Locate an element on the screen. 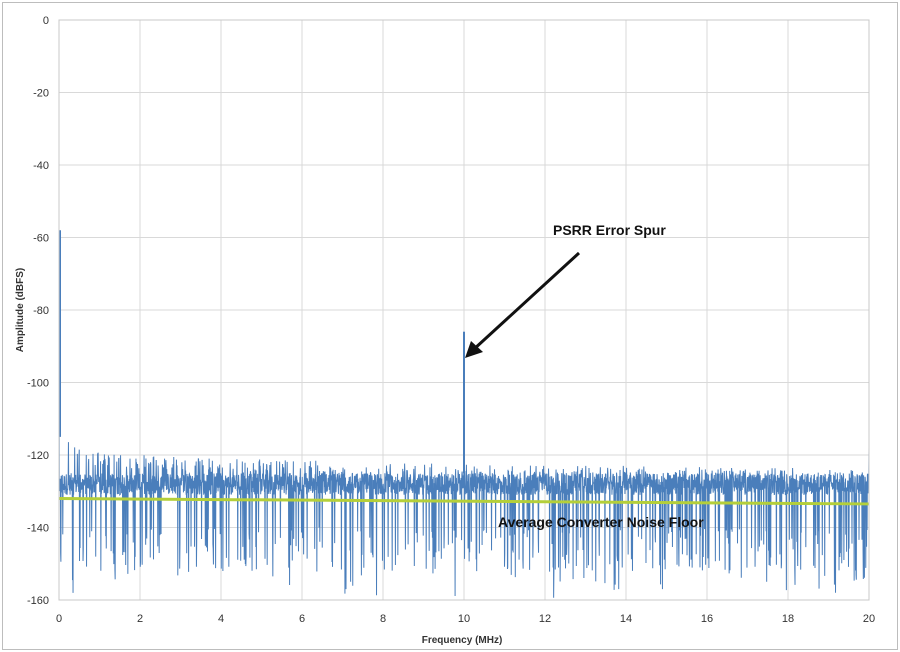 This screenshot has height=652, width=900. y-tick-label: -160 is located at coordinates (38, 601).